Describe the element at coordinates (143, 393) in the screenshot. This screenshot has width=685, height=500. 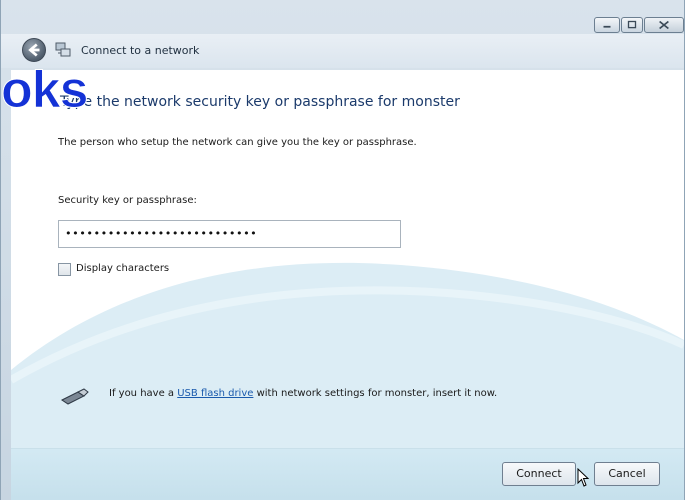
I see `usb-text-prefix: If you have a` at that location.